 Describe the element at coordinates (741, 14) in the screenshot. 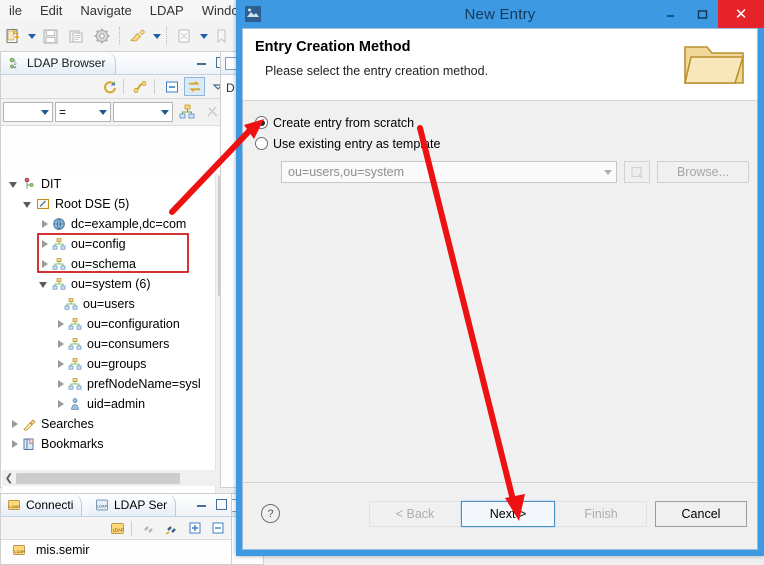

I see `close-icon: ✕` at that location.